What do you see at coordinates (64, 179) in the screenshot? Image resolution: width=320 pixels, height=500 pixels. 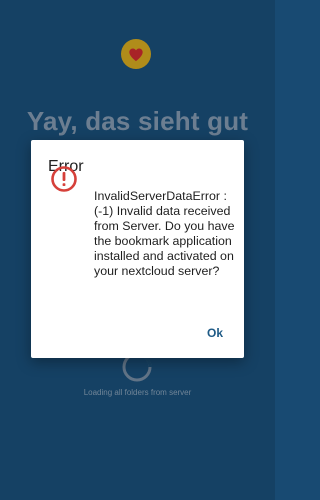 I see `error-circle-icon` at bounding box center [64, 179].